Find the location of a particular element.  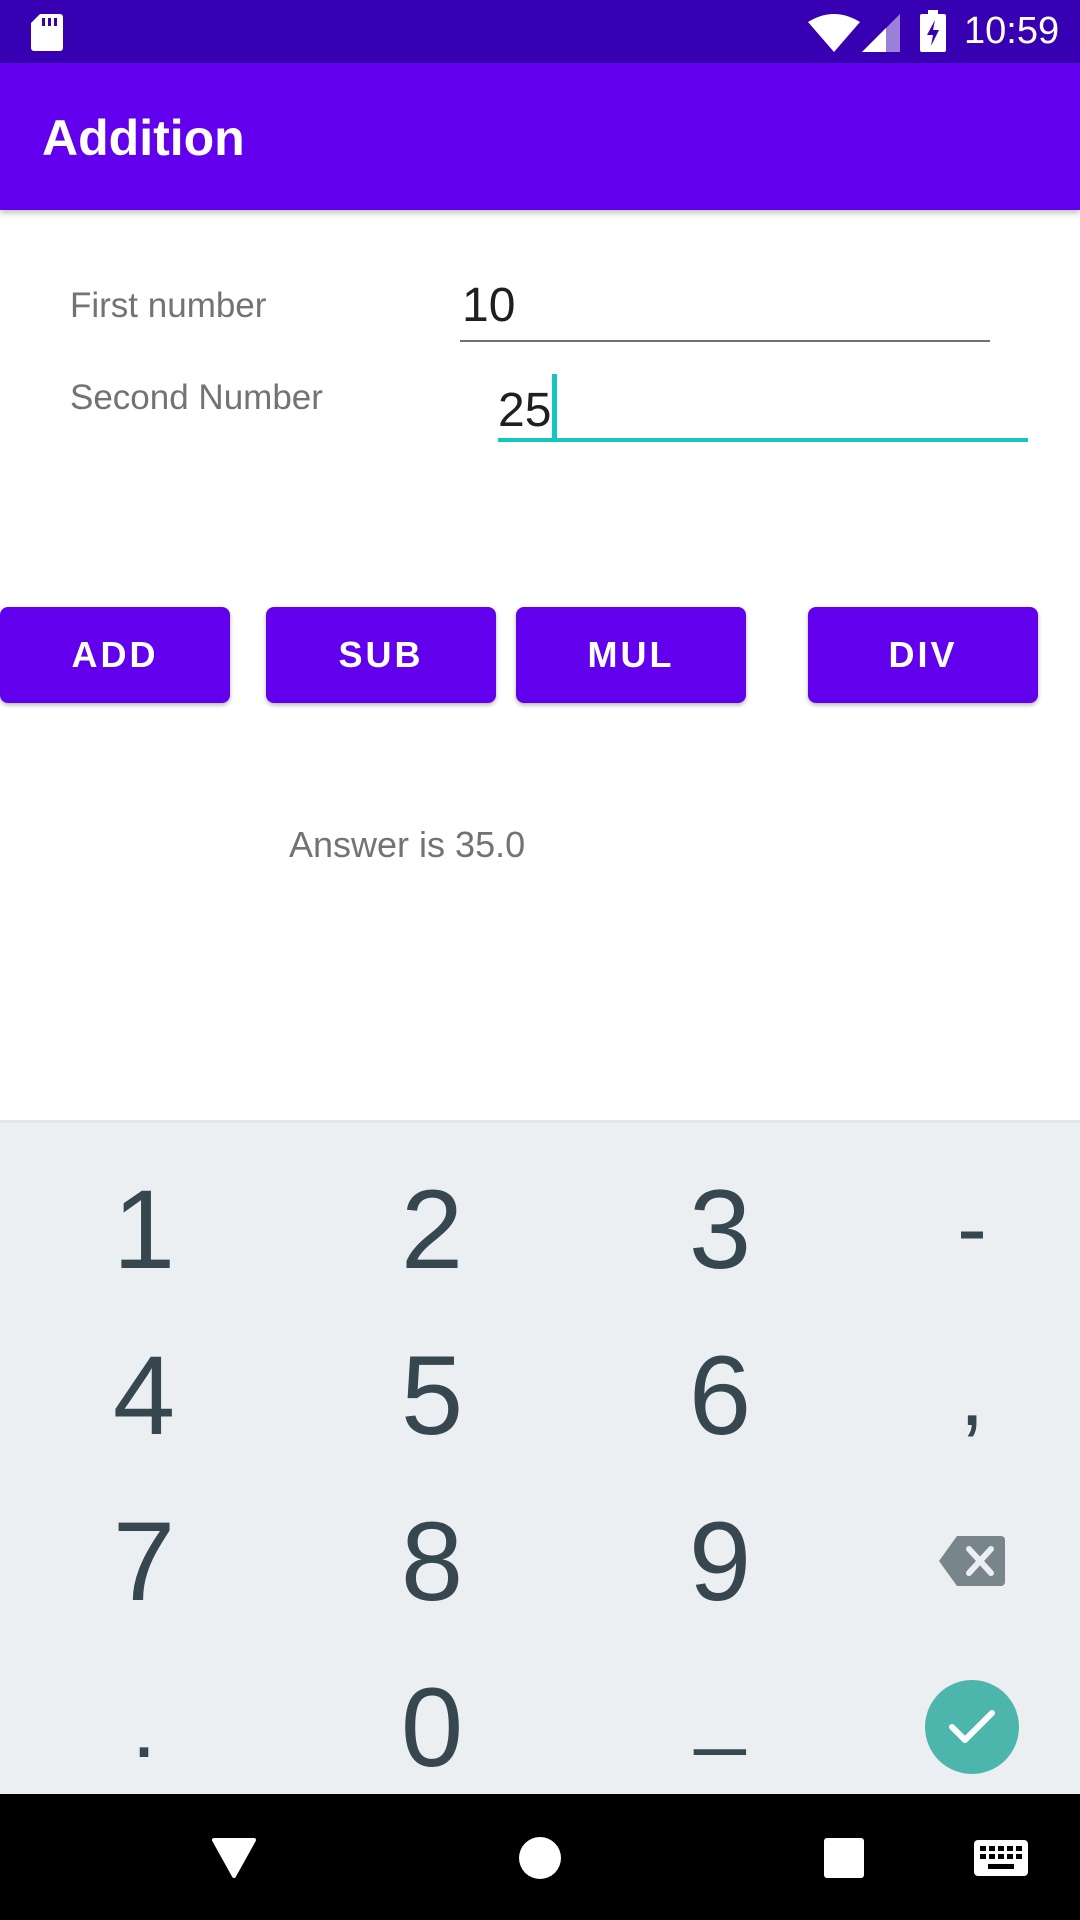

first-number-input: 10 is located at coordinates (725, 309).